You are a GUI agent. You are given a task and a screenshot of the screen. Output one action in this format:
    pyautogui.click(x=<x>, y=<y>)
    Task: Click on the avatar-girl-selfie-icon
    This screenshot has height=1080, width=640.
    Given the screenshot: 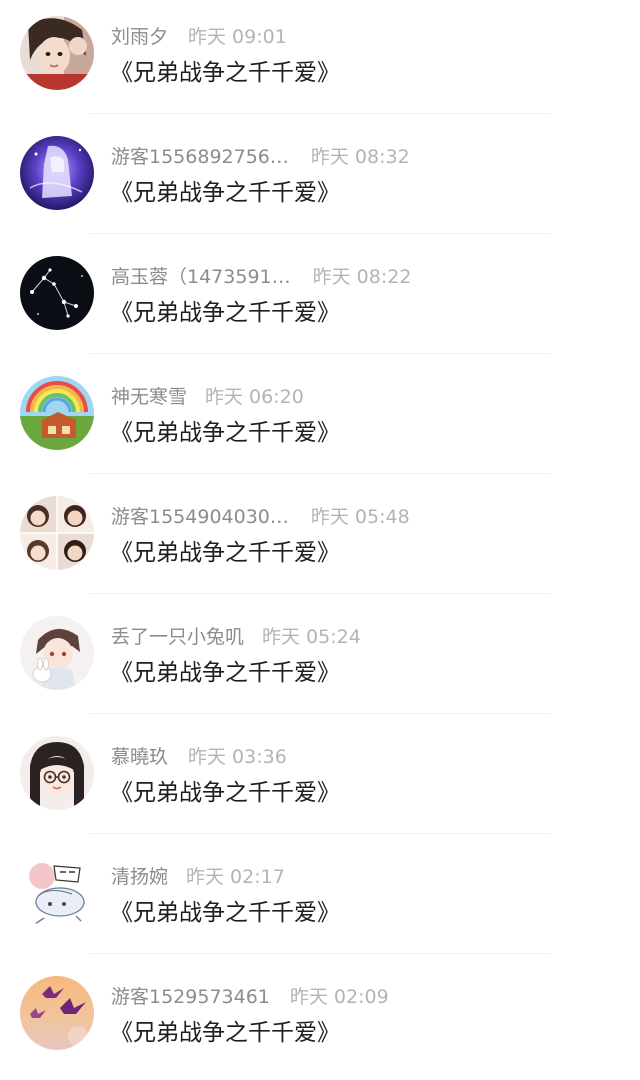 What is the action you would take?
    pyautogui.click(x=57, y=53)
    